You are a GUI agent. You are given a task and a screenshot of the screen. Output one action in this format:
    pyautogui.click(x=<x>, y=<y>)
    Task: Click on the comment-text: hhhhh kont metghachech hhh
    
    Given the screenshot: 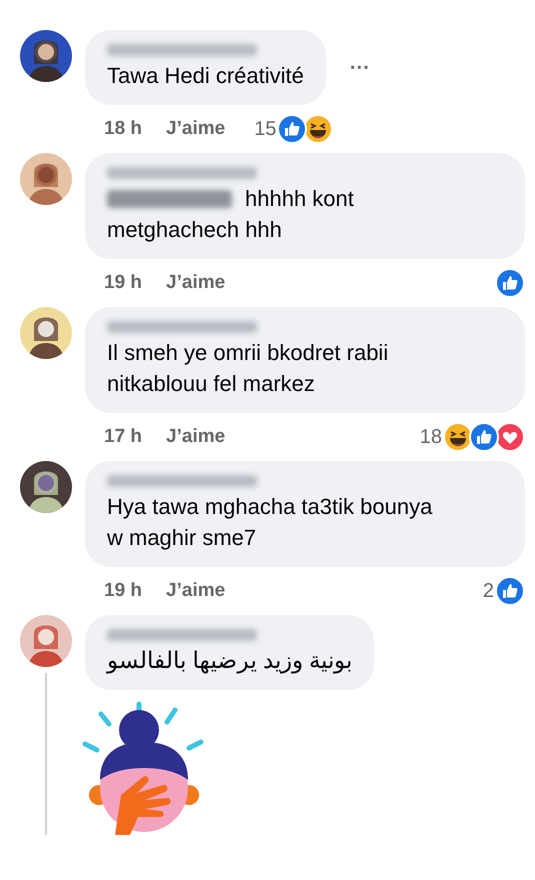 What is the action you would take?
    pyautogui.click(x=231, y=214)
    